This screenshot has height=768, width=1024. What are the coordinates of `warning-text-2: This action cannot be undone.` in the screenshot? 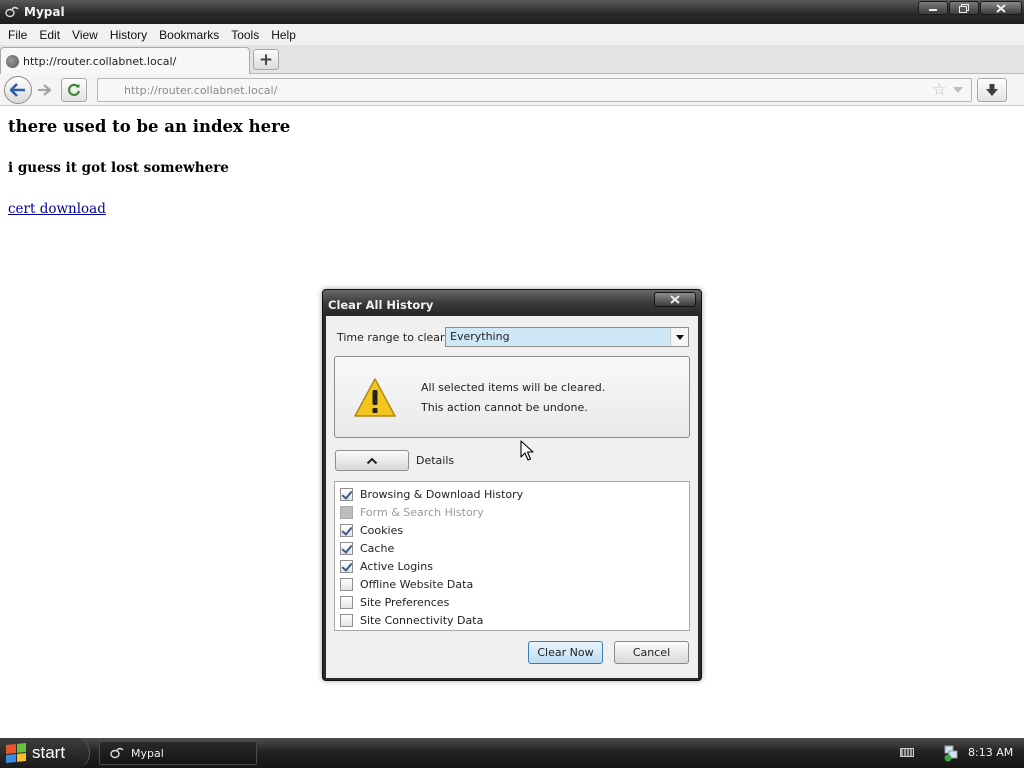 It's located at (504, 407).